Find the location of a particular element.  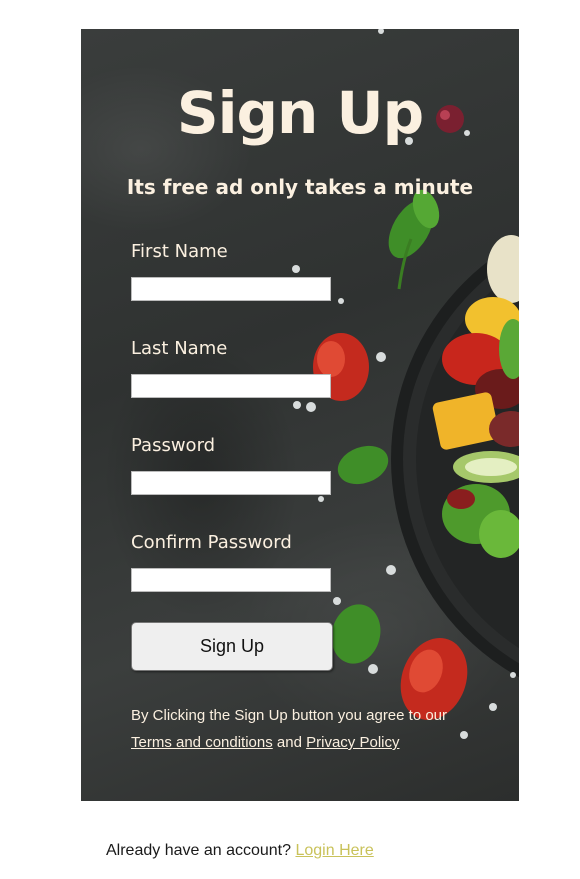

sign-up-button: Sign Up is located at coordinates (232, 646).